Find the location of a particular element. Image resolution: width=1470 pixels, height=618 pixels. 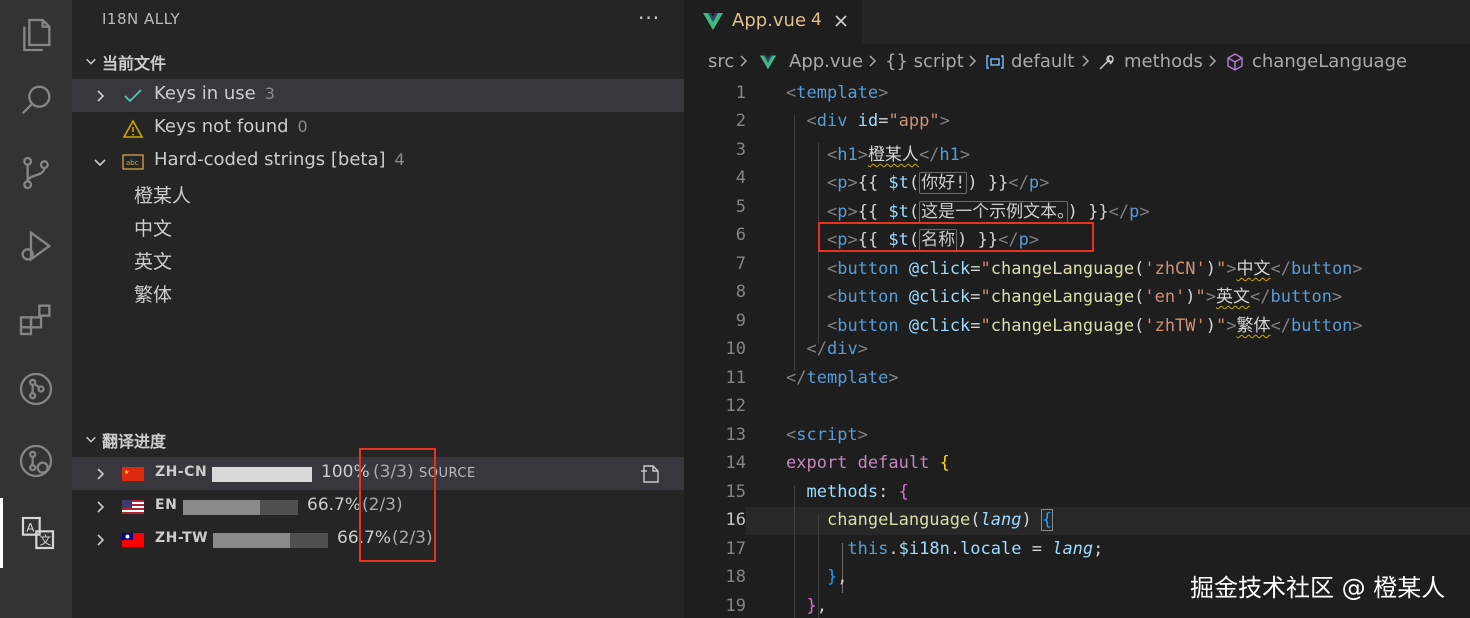

locale-label: ZH-TW is located at coordinates (182, 538).